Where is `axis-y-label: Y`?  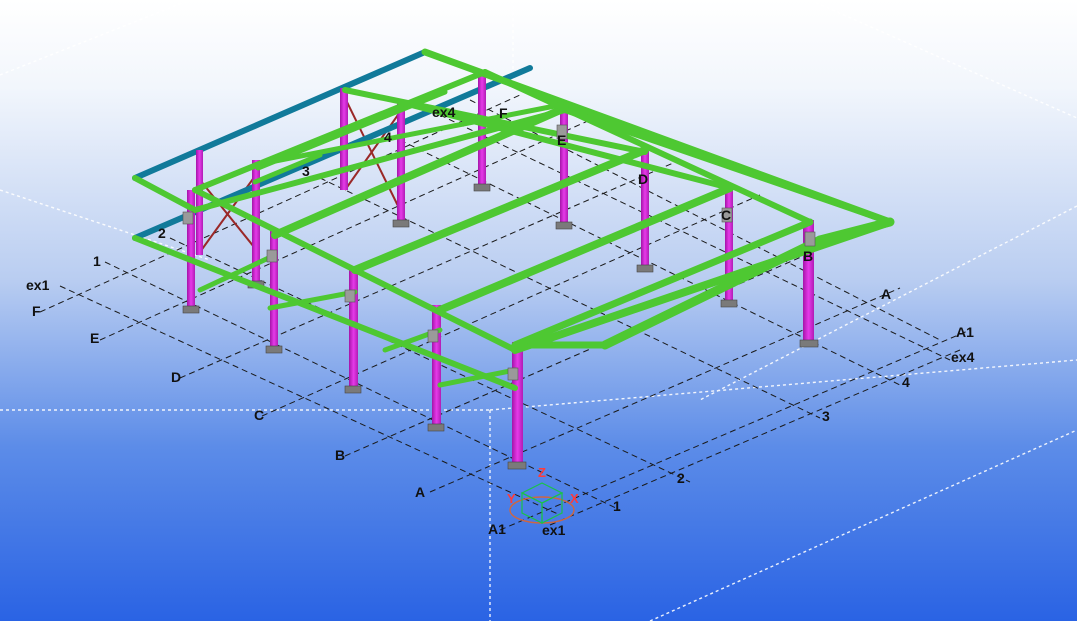
axis-y-label: Y is located at coordinates (511, 498).